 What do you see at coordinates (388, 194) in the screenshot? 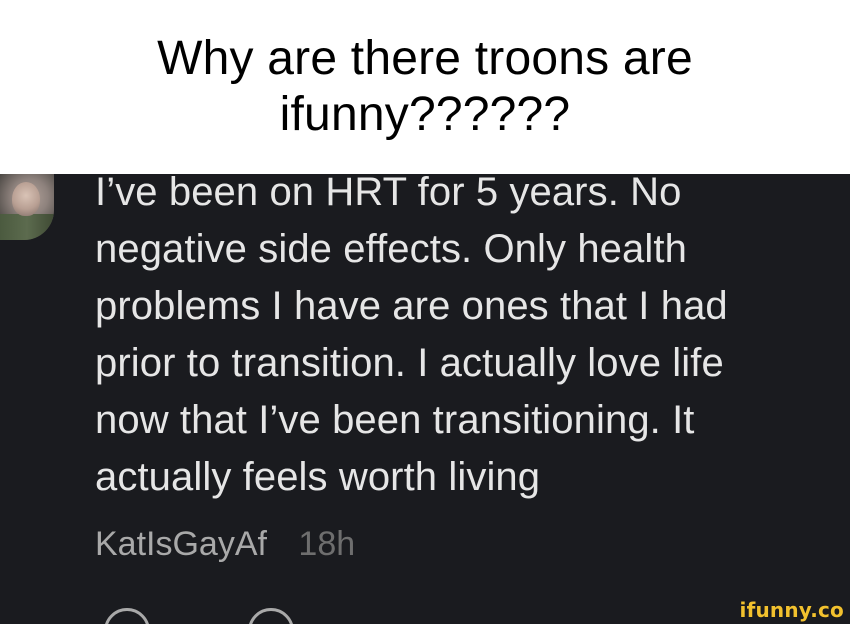
I see `comment-line-1: I’ve been on HRT for 5 years. No` at bounding box center [388, 194].